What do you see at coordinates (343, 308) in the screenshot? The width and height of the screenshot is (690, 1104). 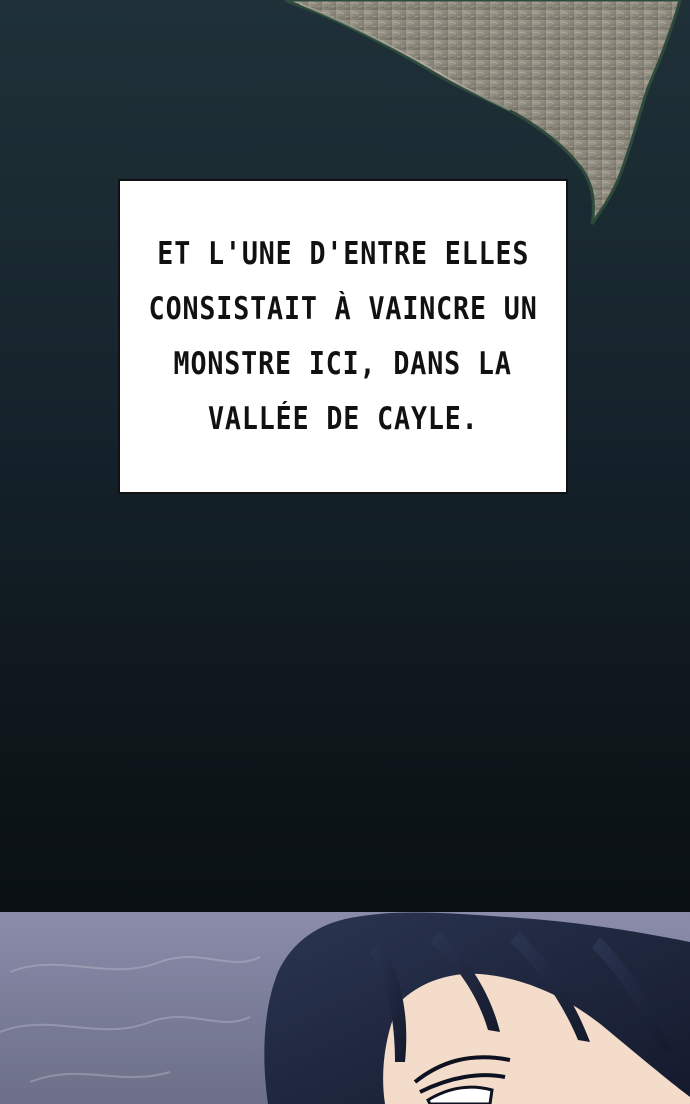 I see `caption-line-2: CONSISTAIT À VAINCRE UN` at bounding box center [343, 308].